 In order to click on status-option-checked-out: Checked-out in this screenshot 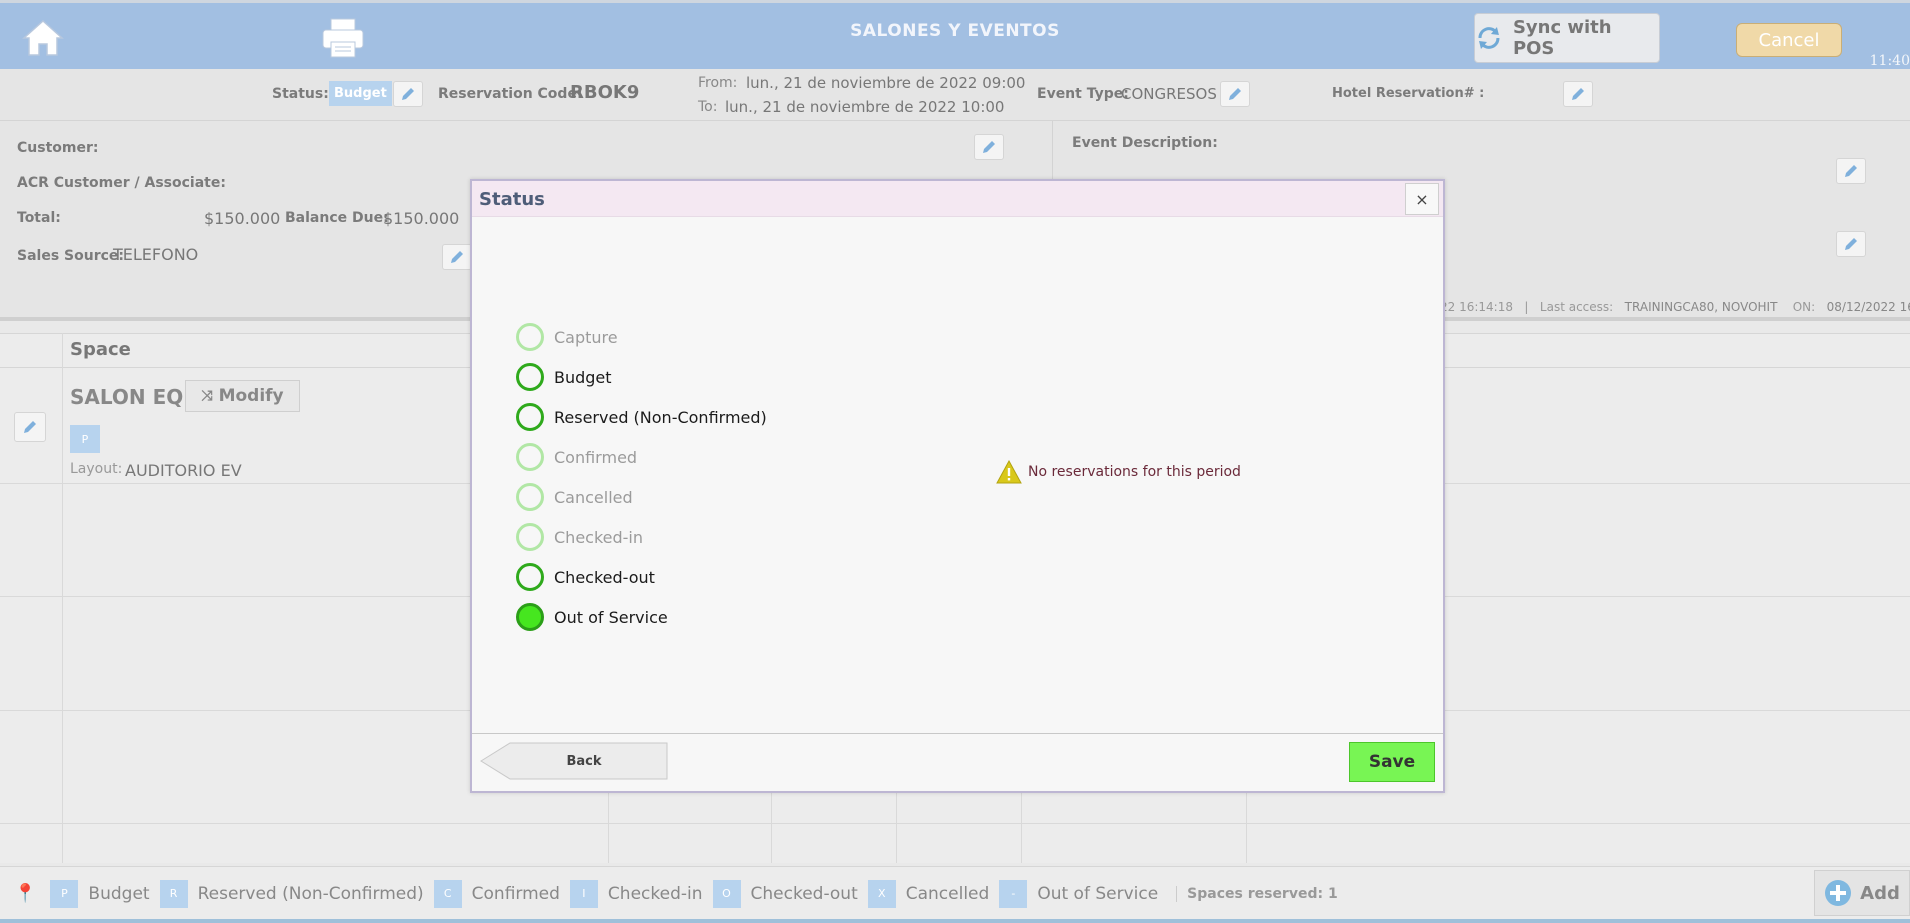, I will do `click(641, 577)`.